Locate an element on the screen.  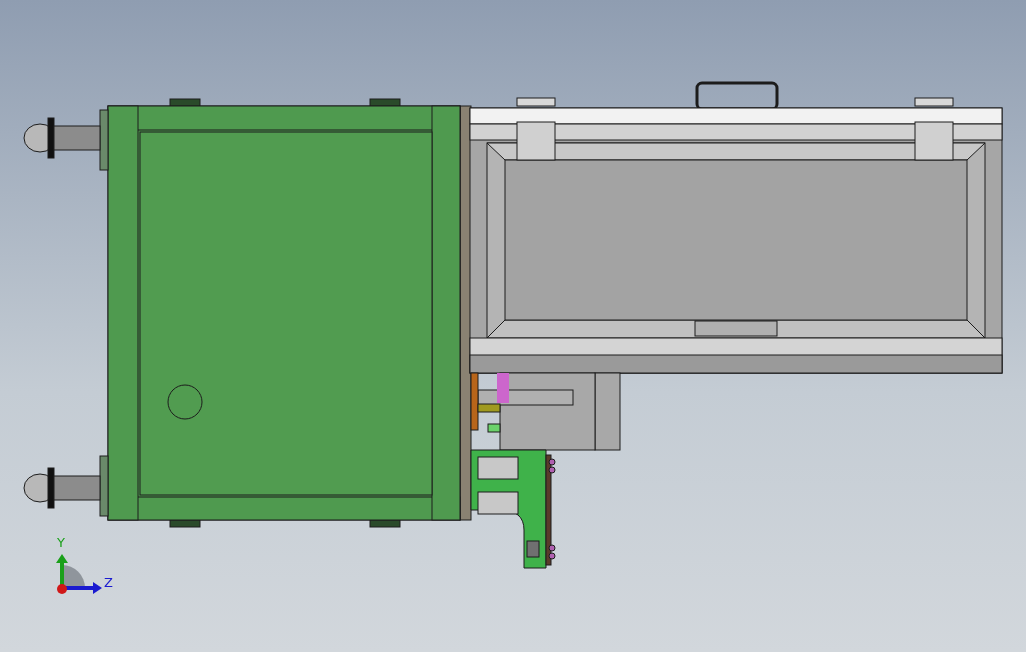
axis-label: Z is located at coordinates (108, 582).